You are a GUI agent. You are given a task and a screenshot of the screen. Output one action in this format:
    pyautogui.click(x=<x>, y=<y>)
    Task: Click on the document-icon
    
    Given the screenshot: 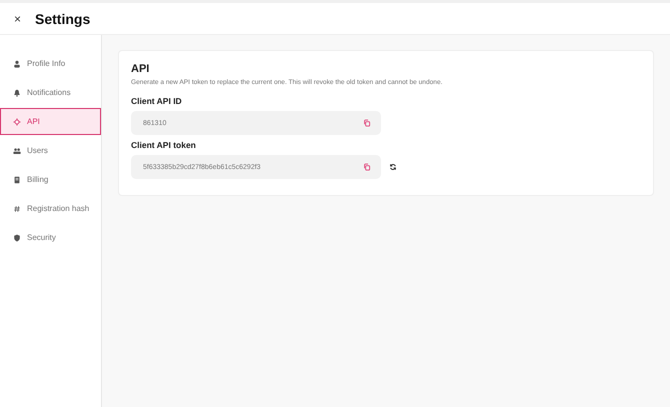 What is the action you would take?
    pyautogui.click(x=17, y=180)
    